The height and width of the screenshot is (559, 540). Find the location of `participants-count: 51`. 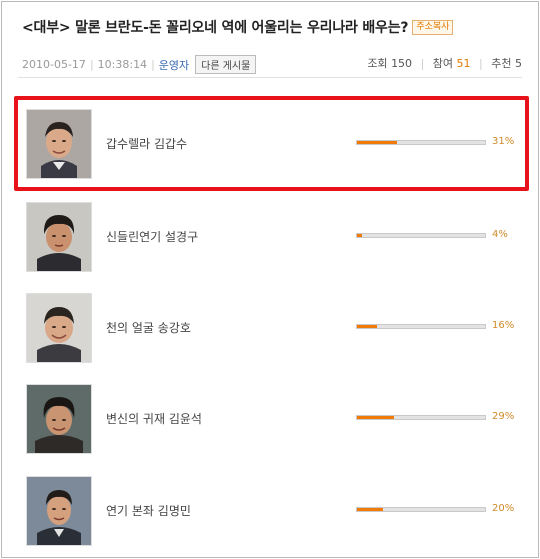

participants-count: 51 is located at coordinates (463, 63).